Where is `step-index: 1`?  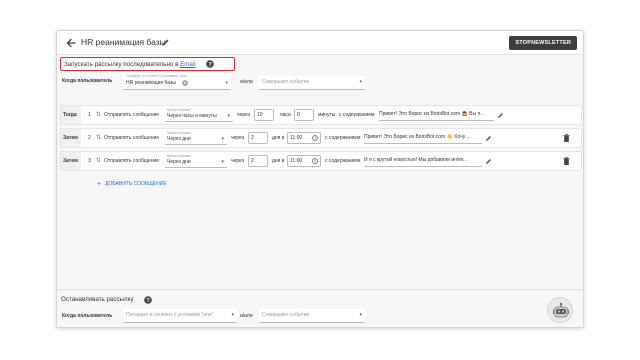
step-index: 1 is located at coordinates (89, 115).